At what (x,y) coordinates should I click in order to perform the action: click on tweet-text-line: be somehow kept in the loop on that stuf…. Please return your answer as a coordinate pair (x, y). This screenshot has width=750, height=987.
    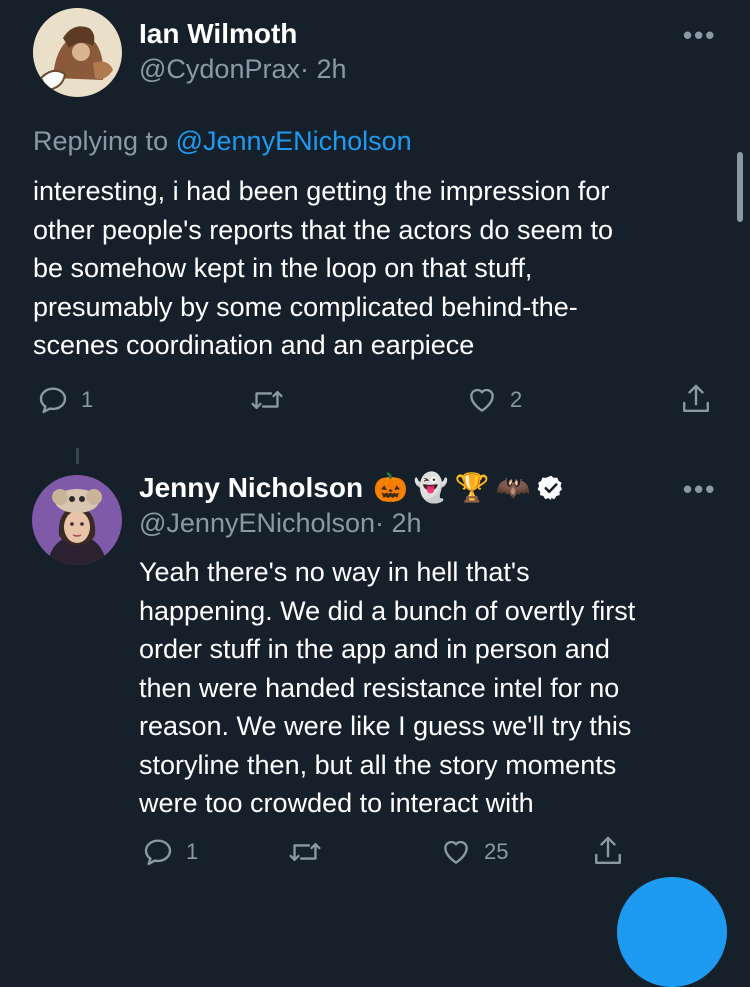
    Looking at the image, I should click on (283, 268).